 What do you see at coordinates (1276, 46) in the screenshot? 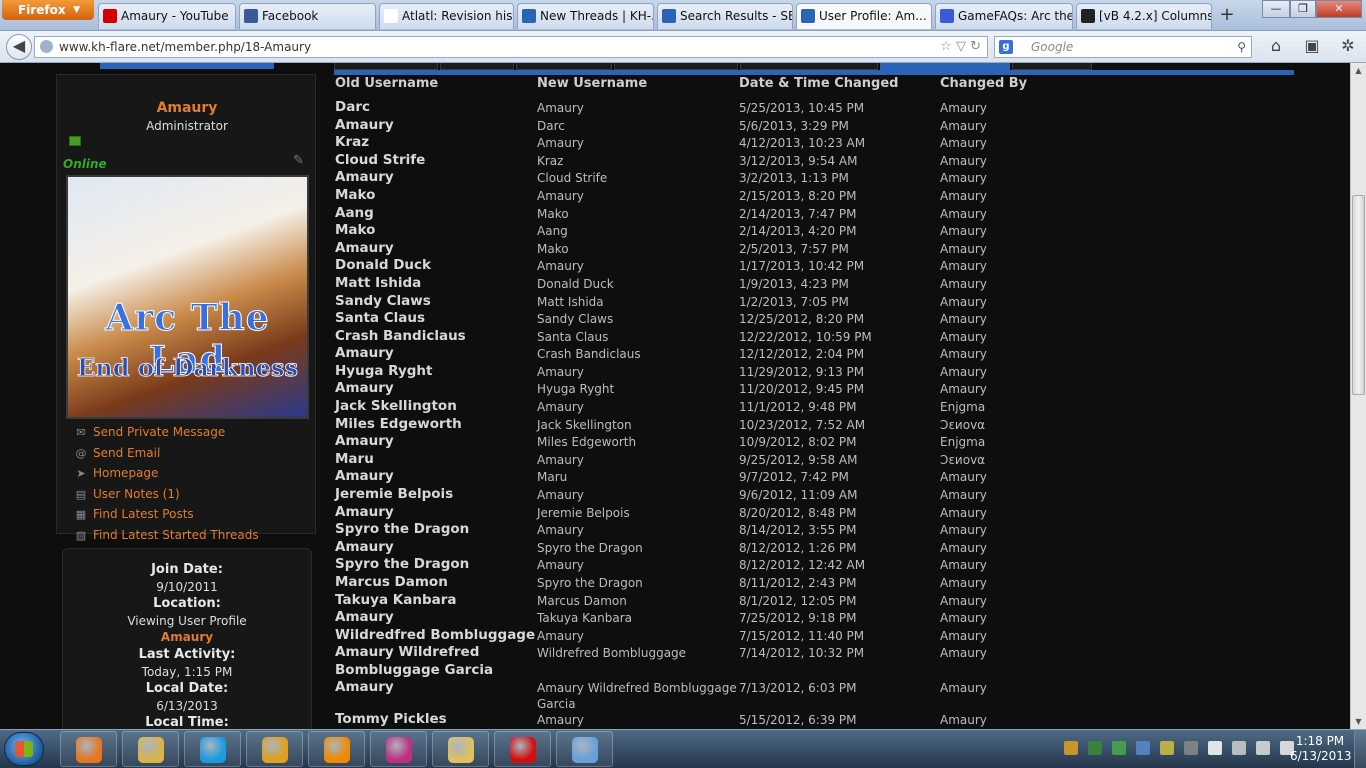
I see `home-icon: ⌂` at bounding box center [1276, 46].